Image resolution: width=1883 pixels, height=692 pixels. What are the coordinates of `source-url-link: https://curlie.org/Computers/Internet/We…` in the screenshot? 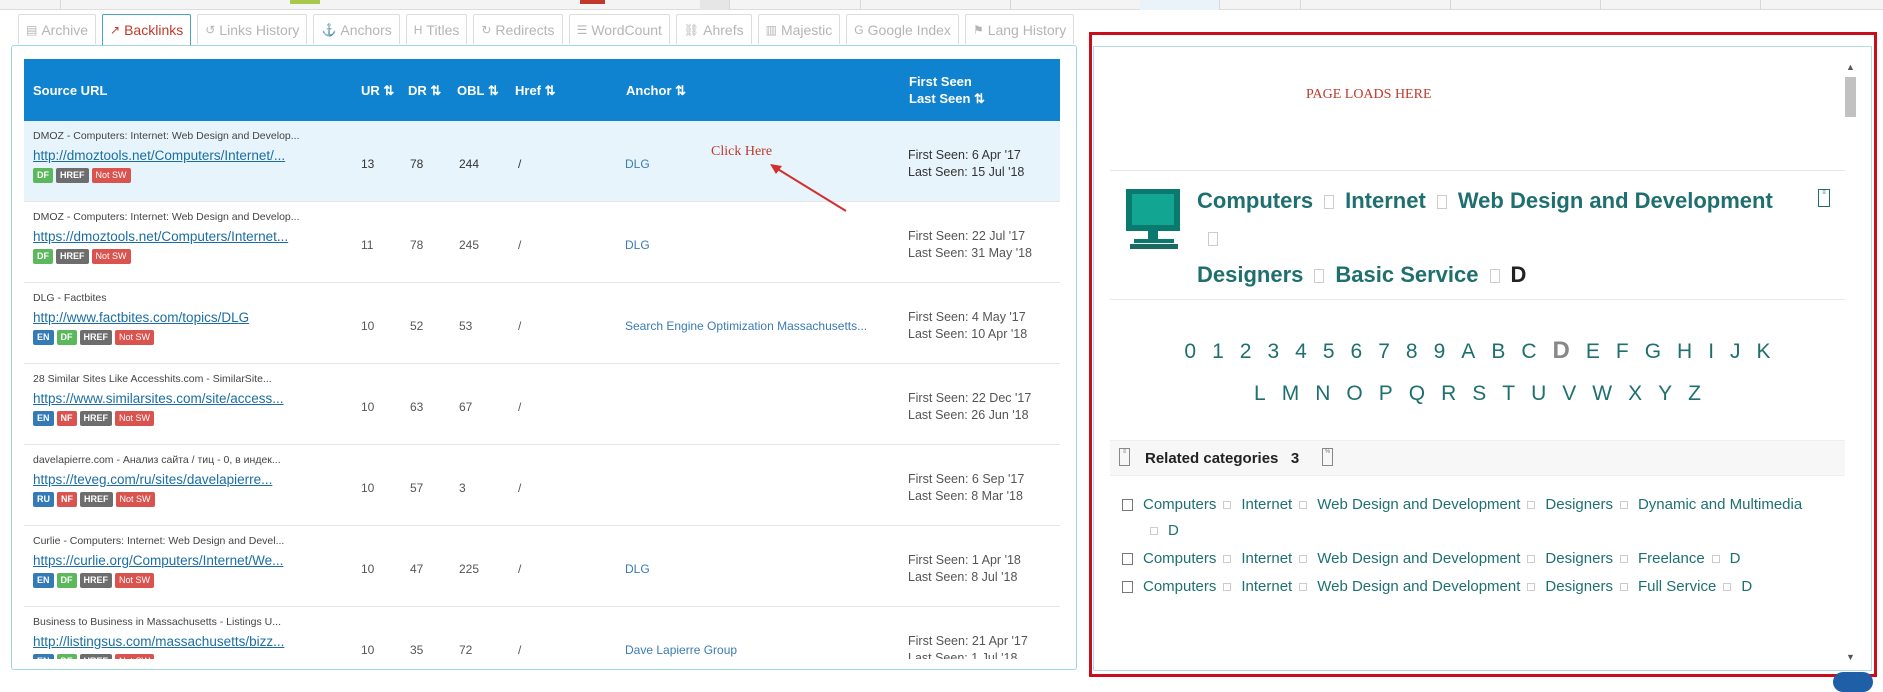 It's located at (158, 560).